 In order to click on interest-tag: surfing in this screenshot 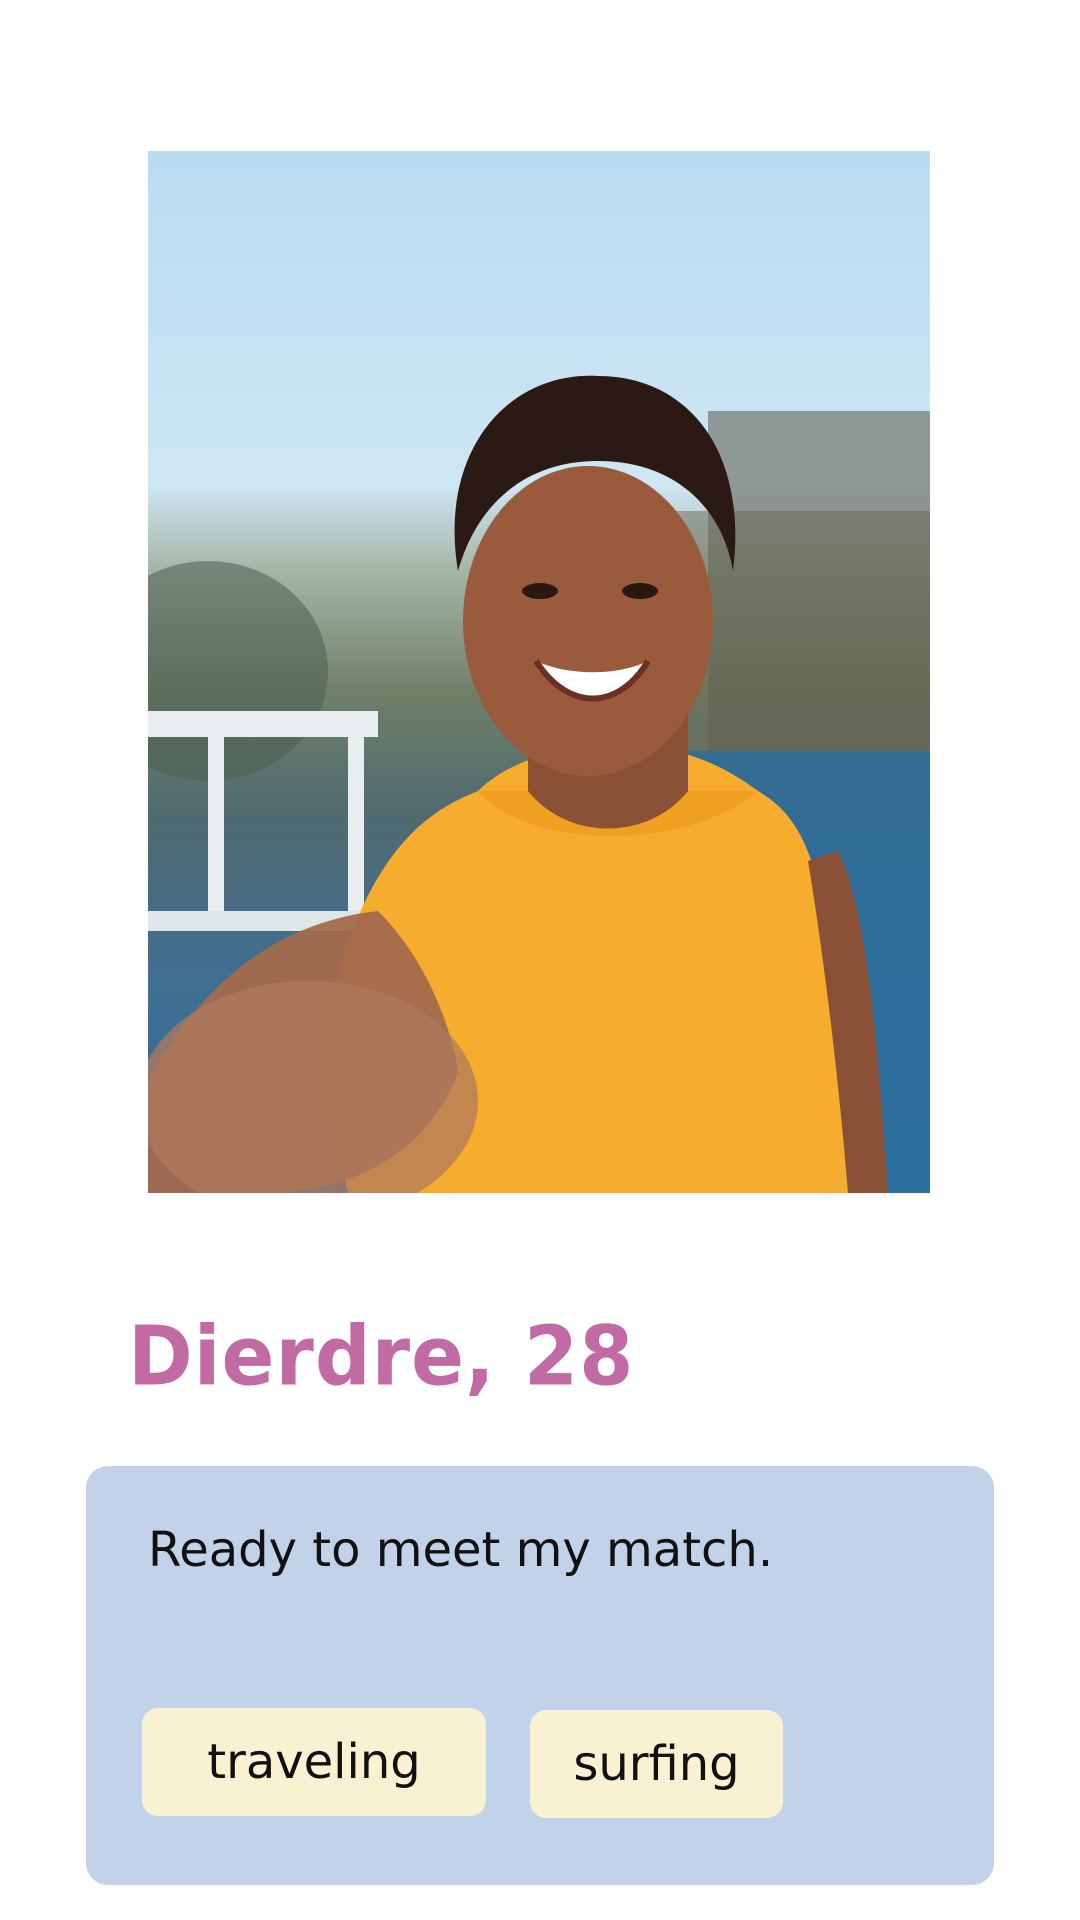, I will do `click(656, 1764)`.